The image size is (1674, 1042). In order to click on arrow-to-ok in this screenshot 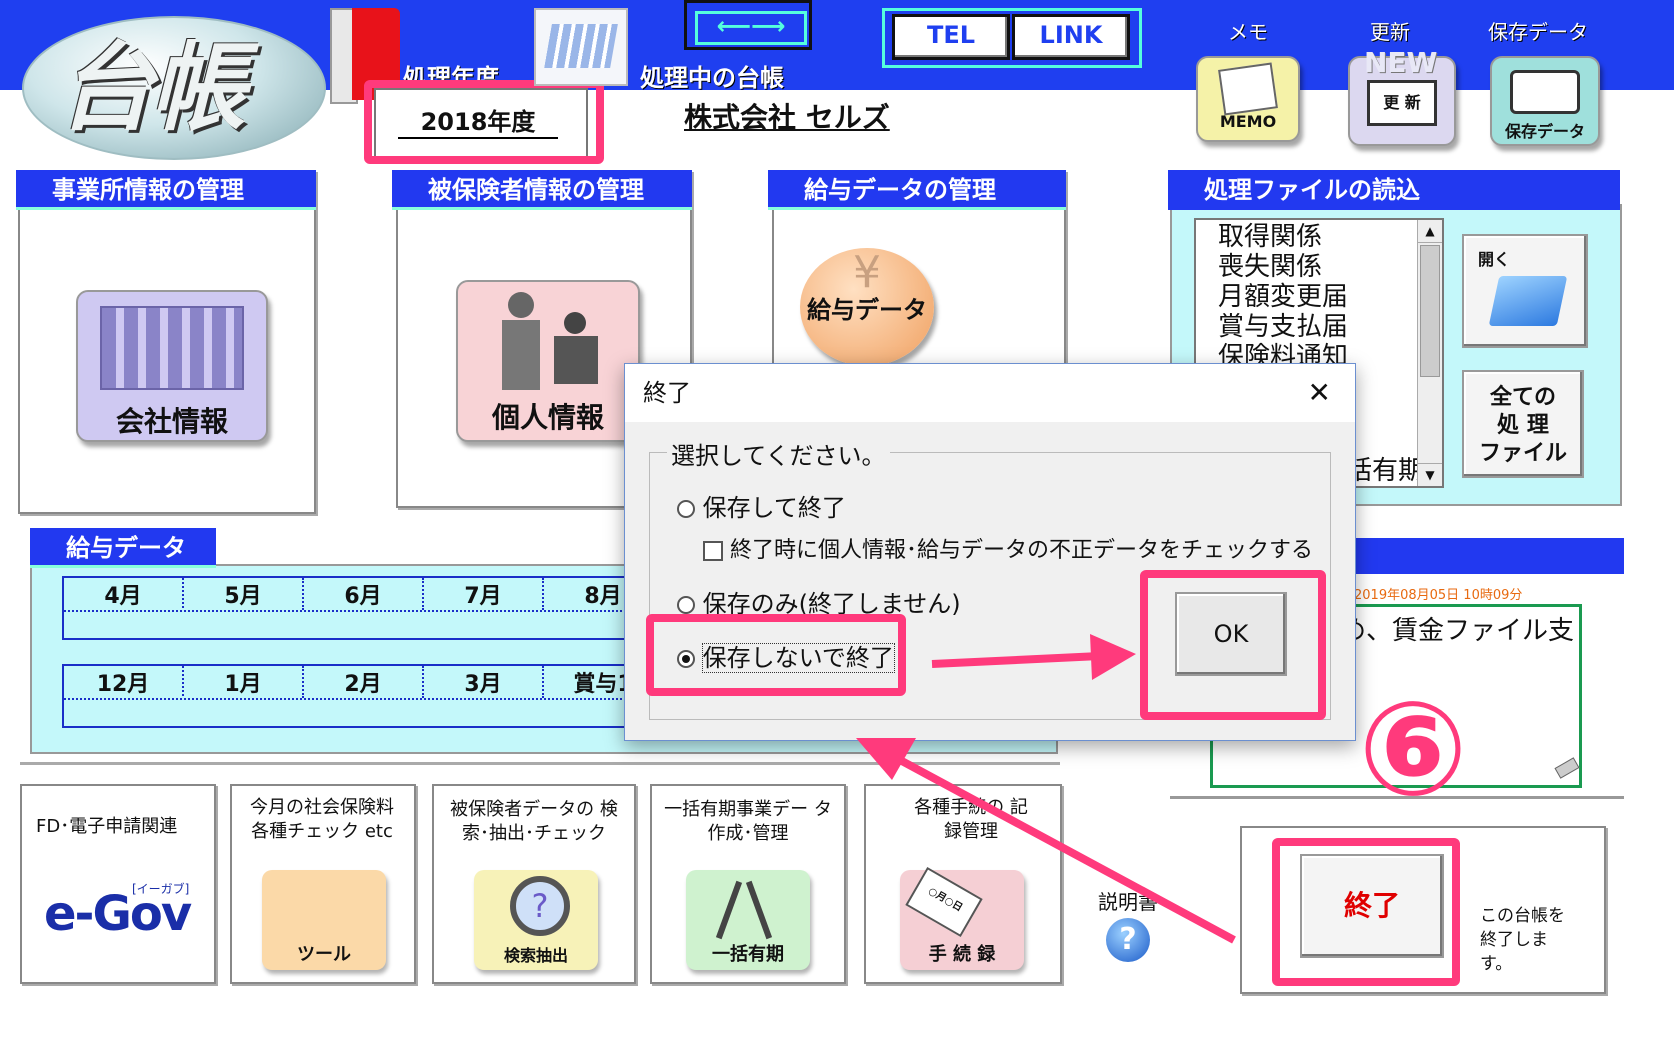, I will do `click(1033, 657)`.